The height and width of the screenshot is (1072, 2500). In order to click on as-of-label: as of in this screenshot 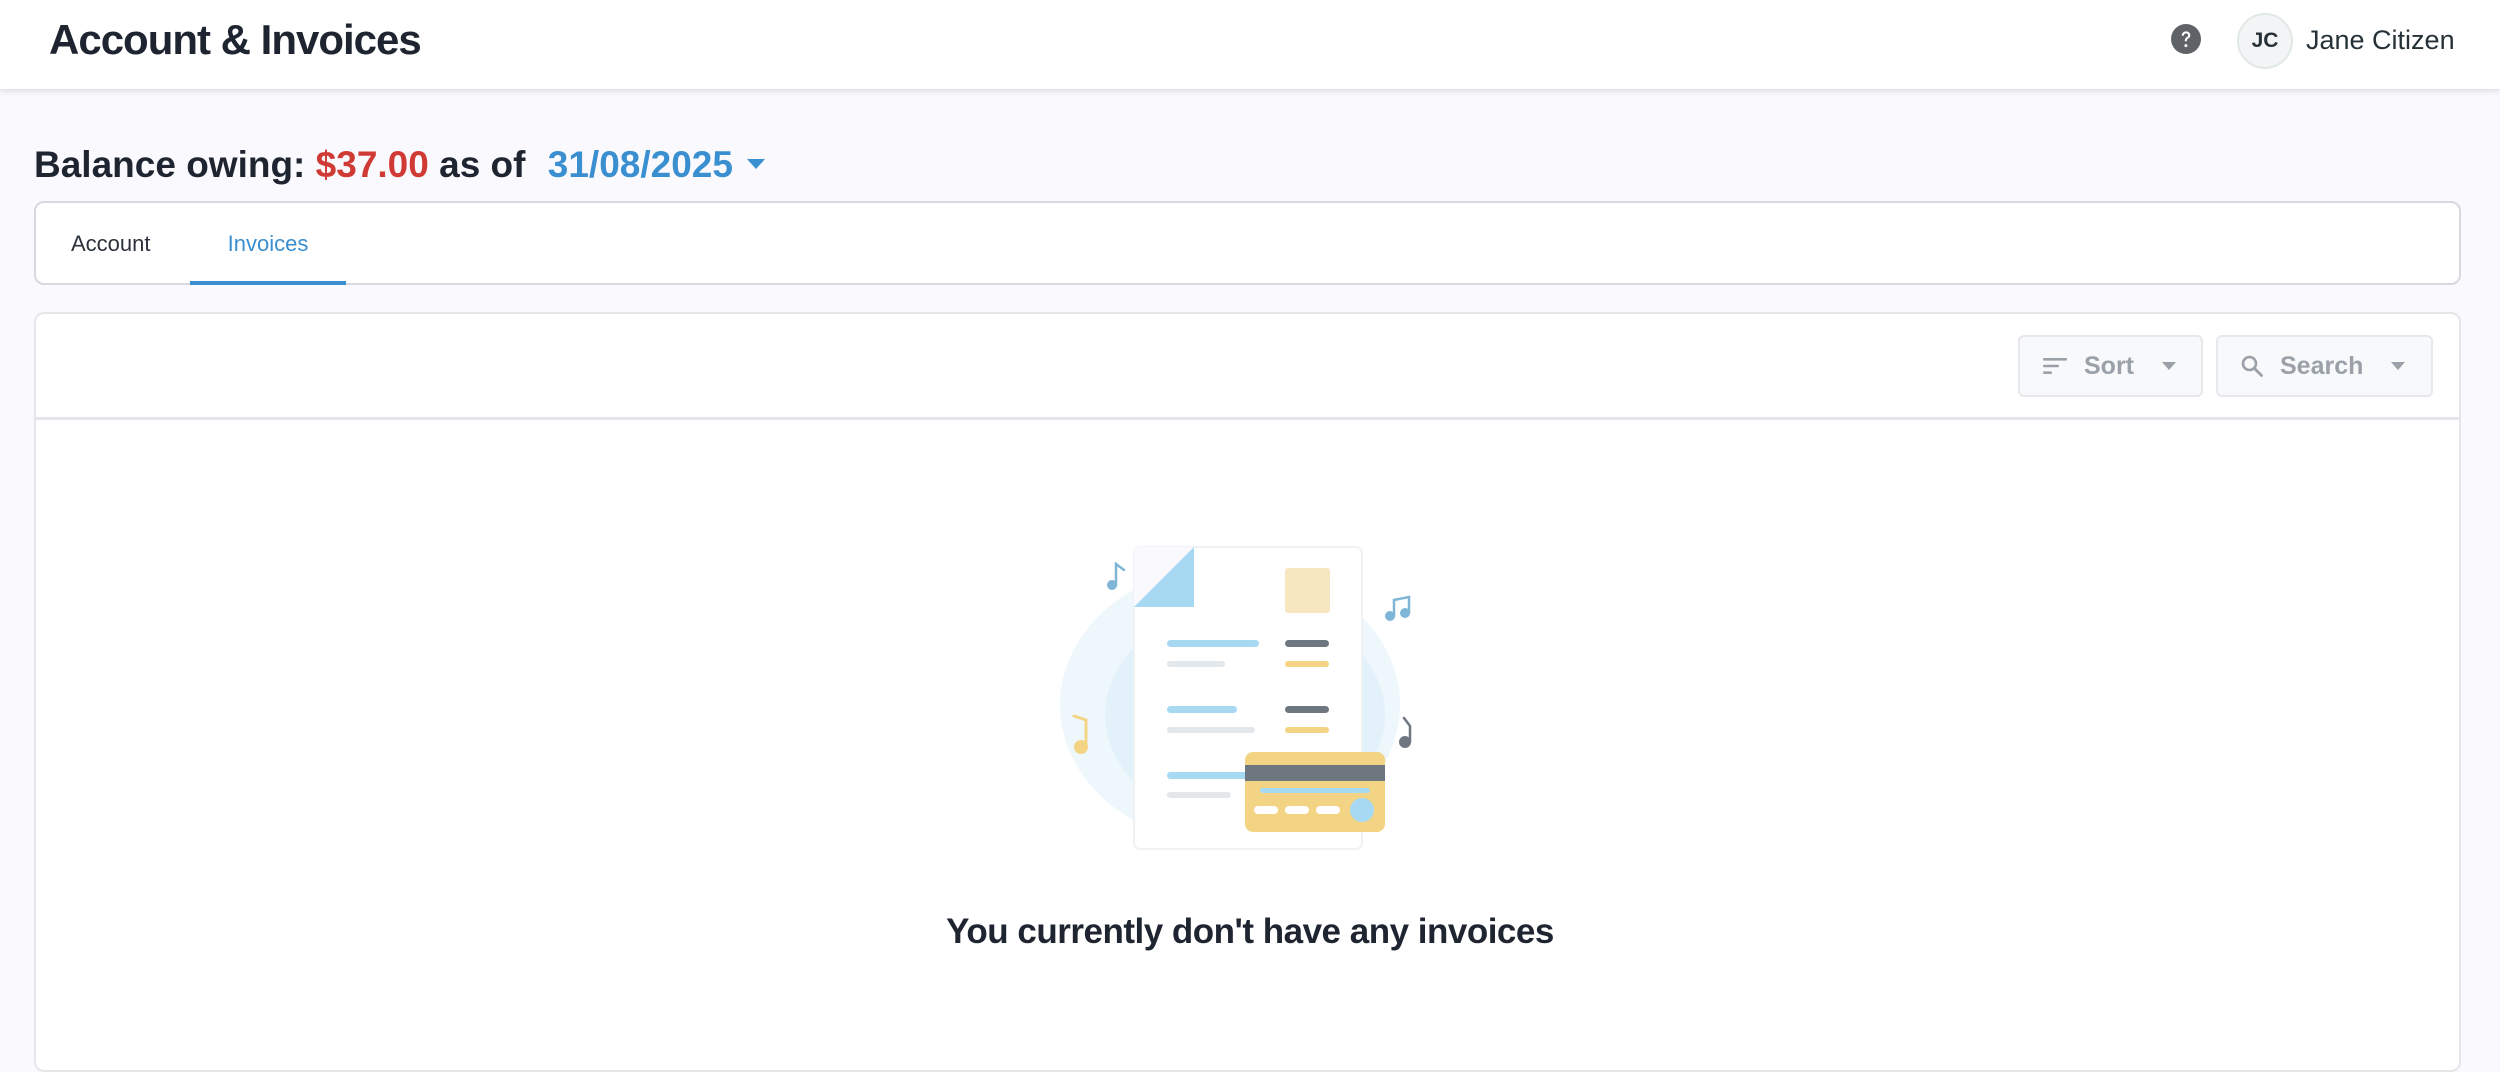, I will do `click(482, 164)`.